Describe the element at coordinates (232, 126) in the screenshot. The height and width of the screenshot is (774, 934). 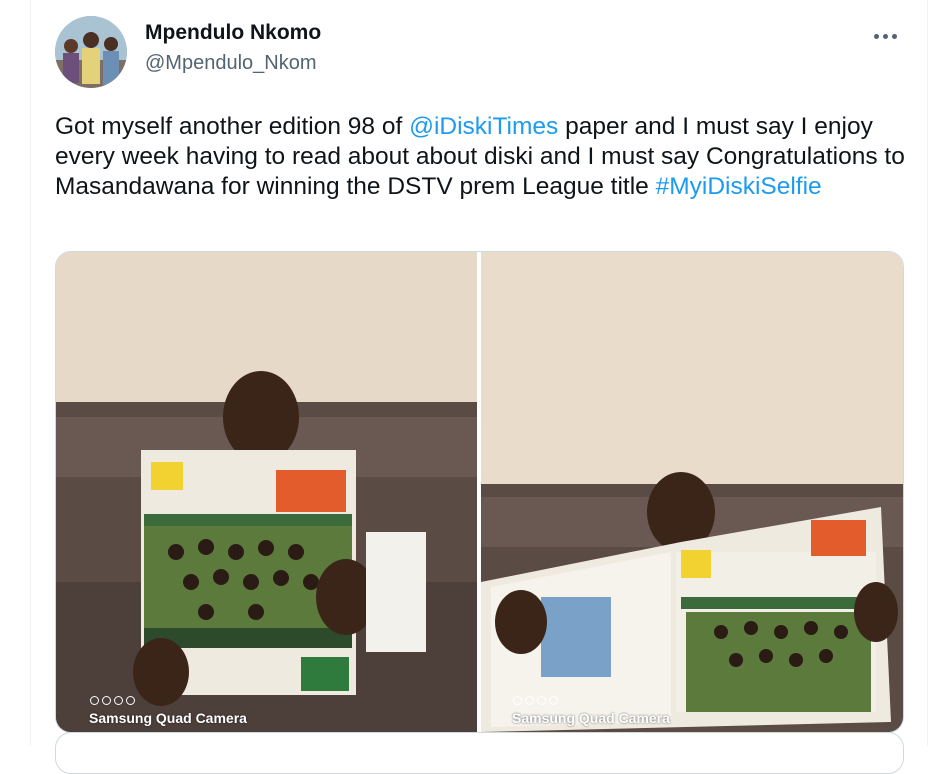
I see `tweet-text-part: Got myself another edition 98 of` at that location.